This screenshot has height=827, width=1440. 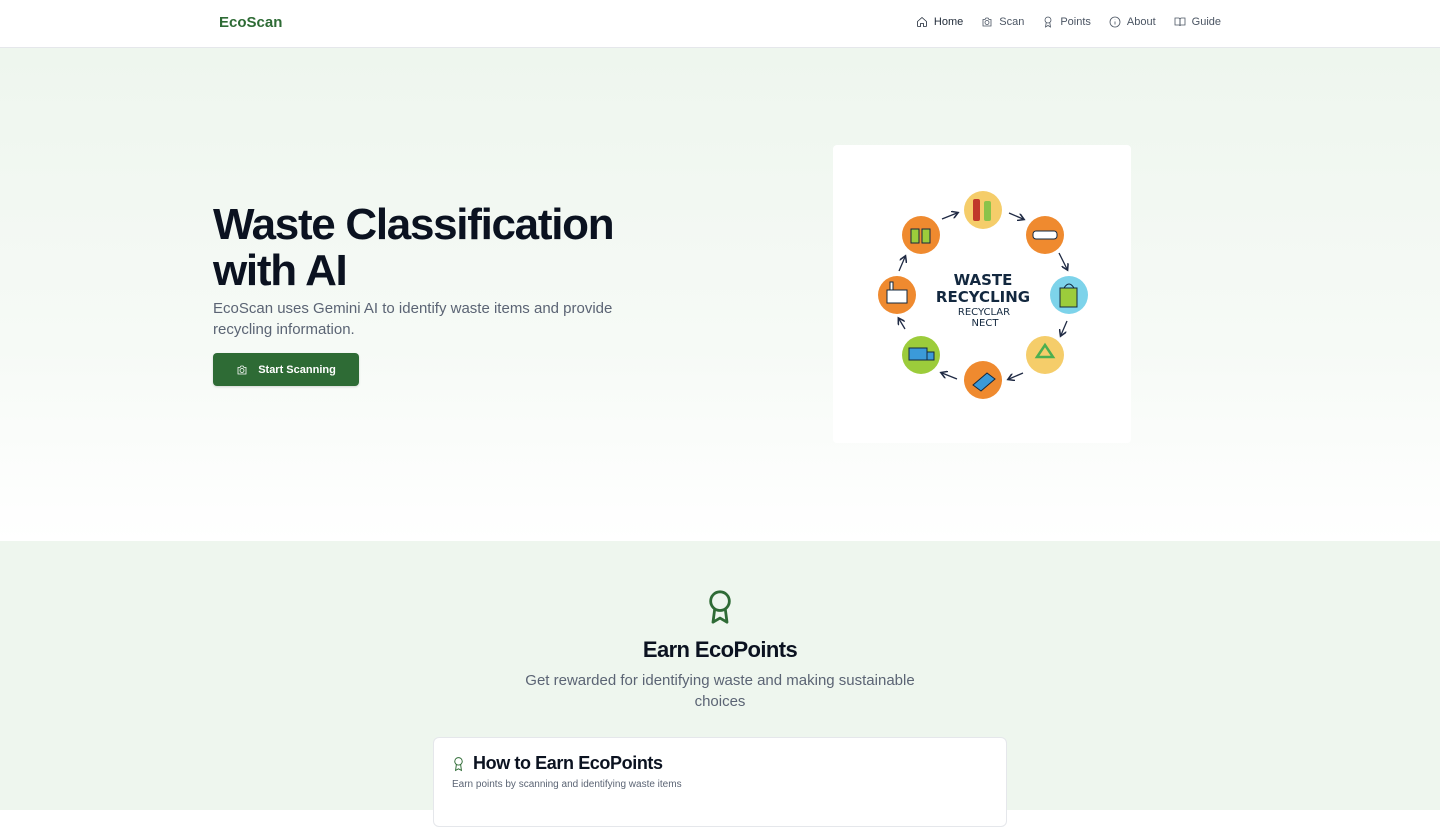 I want to click on conveyor-icon, so click(x=1045, y=235).